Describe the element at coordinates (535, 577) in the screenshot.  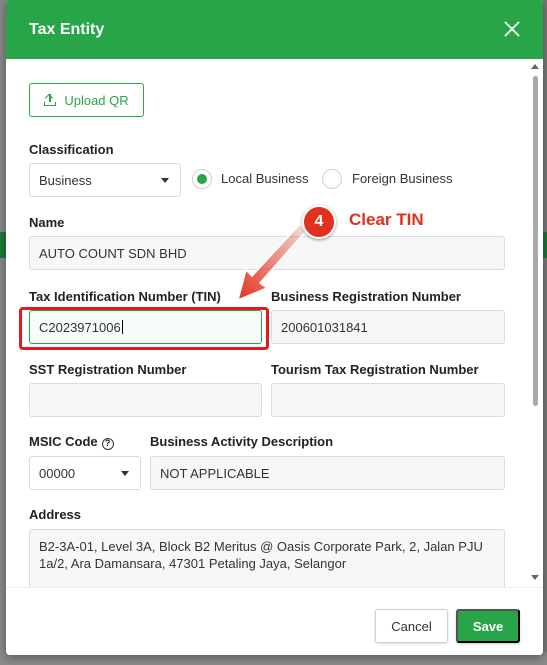
I see `scroll-down-icon` at that location.